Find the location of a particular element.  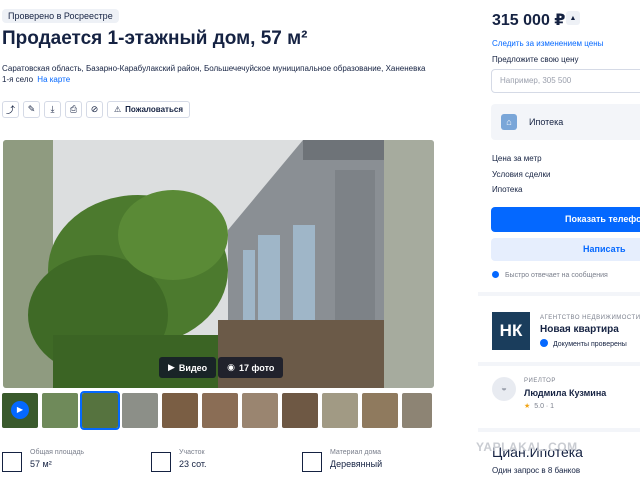

show-phone-button: Показать телефон is located at coordinates (565, 219).